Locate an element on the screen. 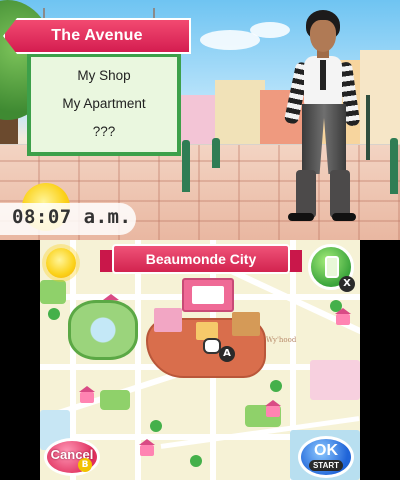 This screenshot has height=480, width=400. city-title-banner: Beaumonde City is located at coordinates (201, 259).